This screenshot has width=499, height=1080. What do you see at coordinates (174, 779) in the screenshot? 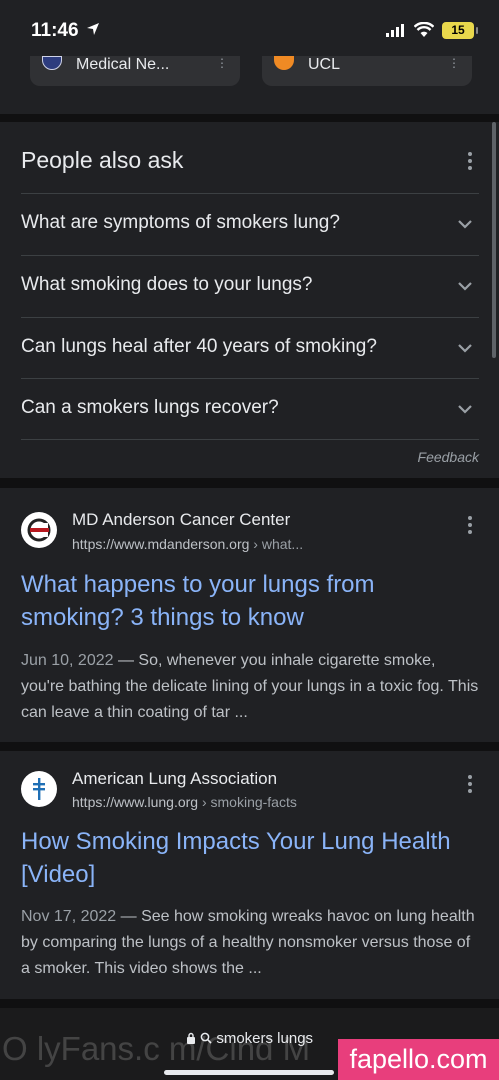
I see `result-site-name: American Lung Association` at bounding box center [174, 779].